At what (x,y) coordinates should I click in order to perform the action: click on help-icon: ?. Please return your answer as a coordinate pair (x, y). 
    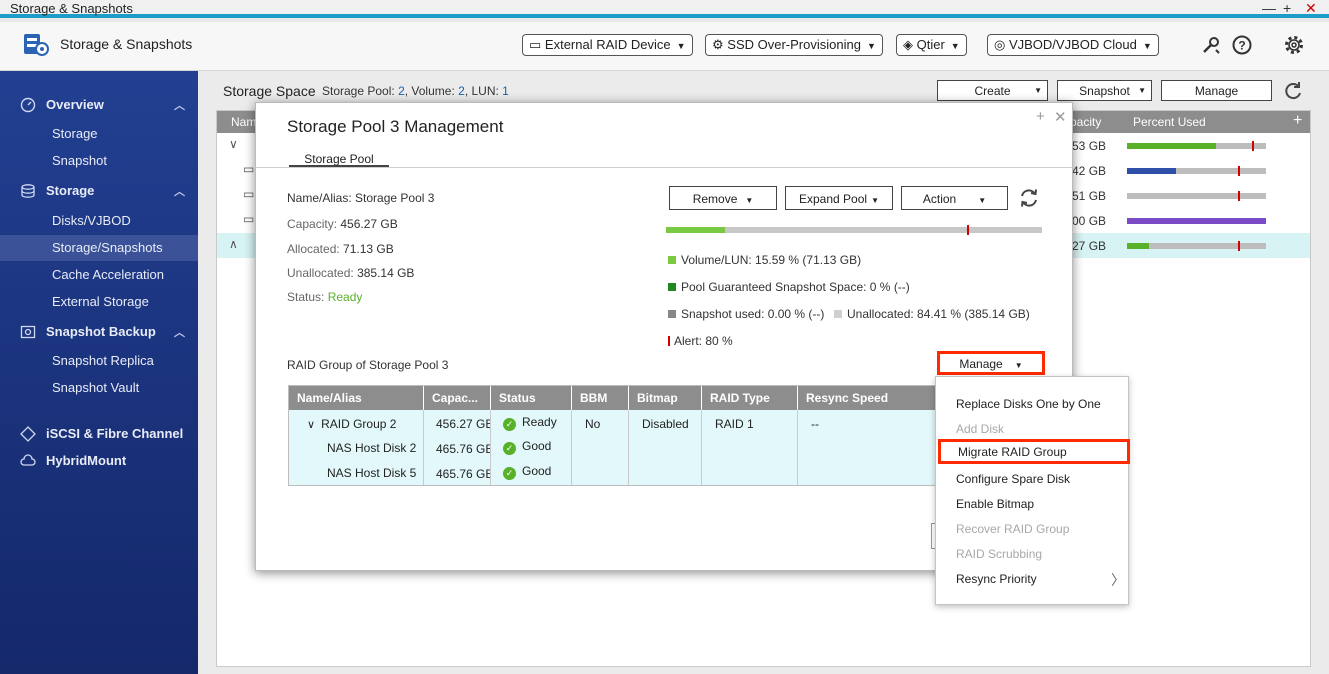
    Looking at the image, I should click on (1242, 45).